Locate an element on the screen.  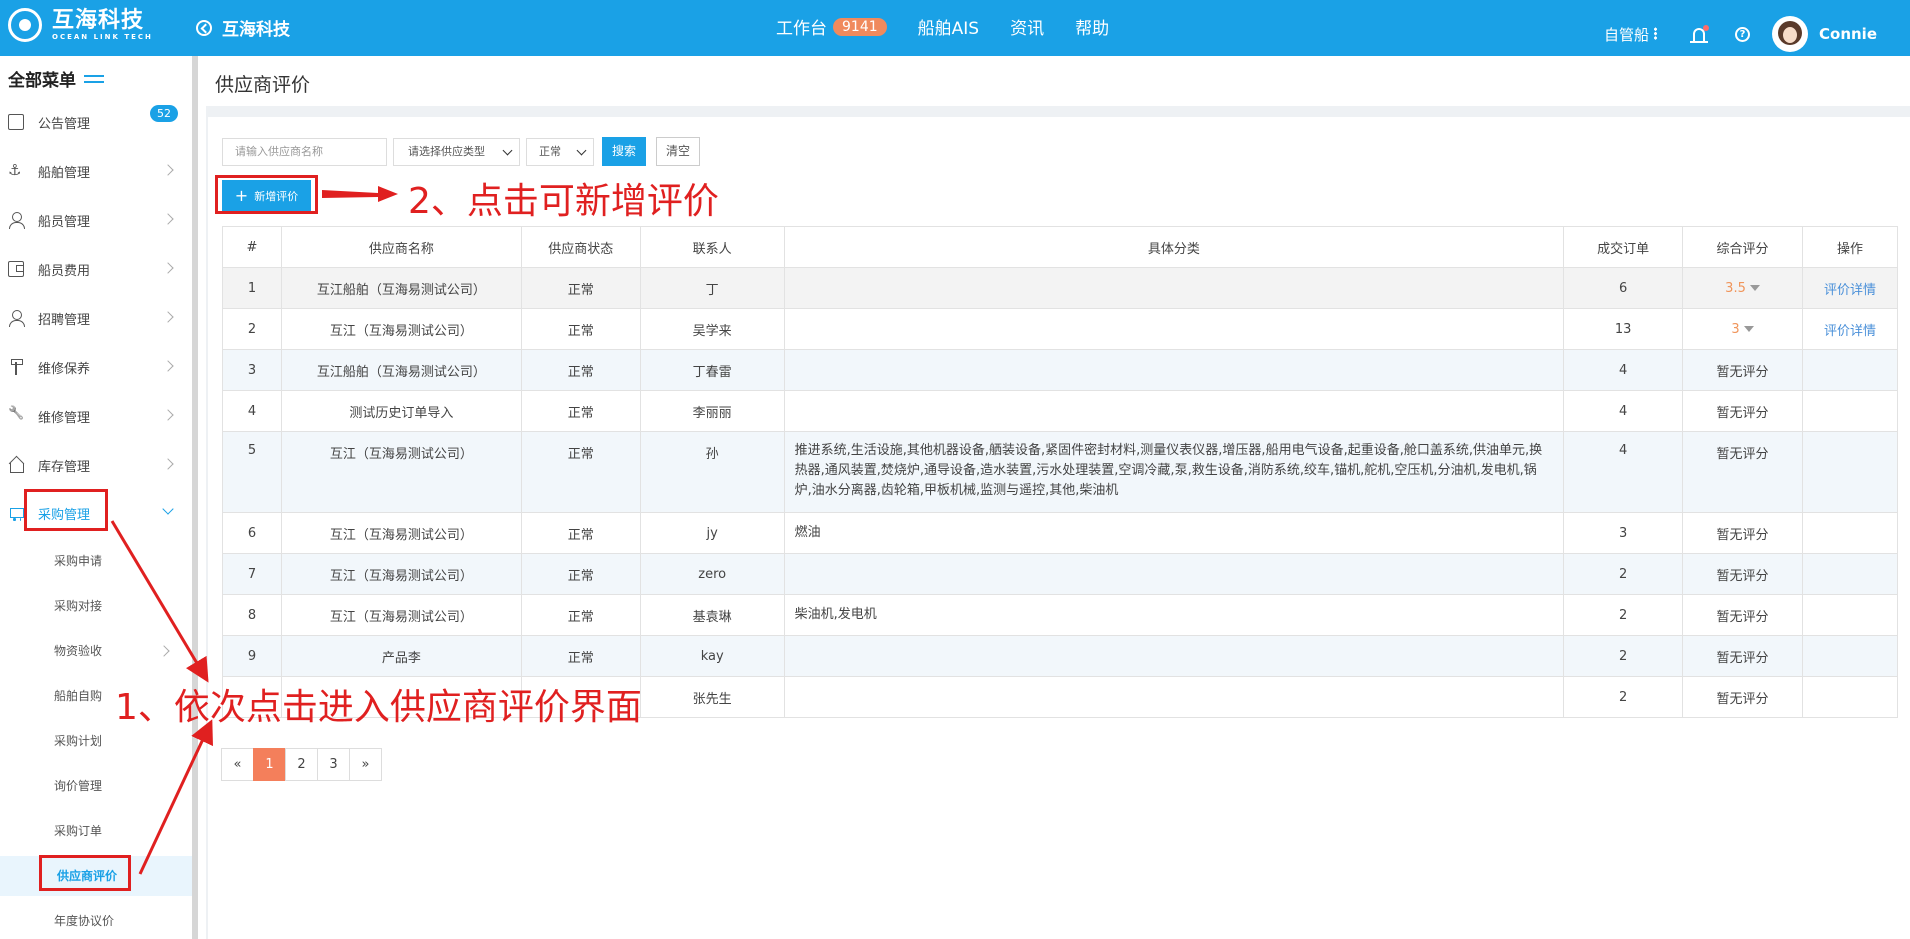
annotation-step2: 2、点击可新增评价 is located at coordinates (563, 201).